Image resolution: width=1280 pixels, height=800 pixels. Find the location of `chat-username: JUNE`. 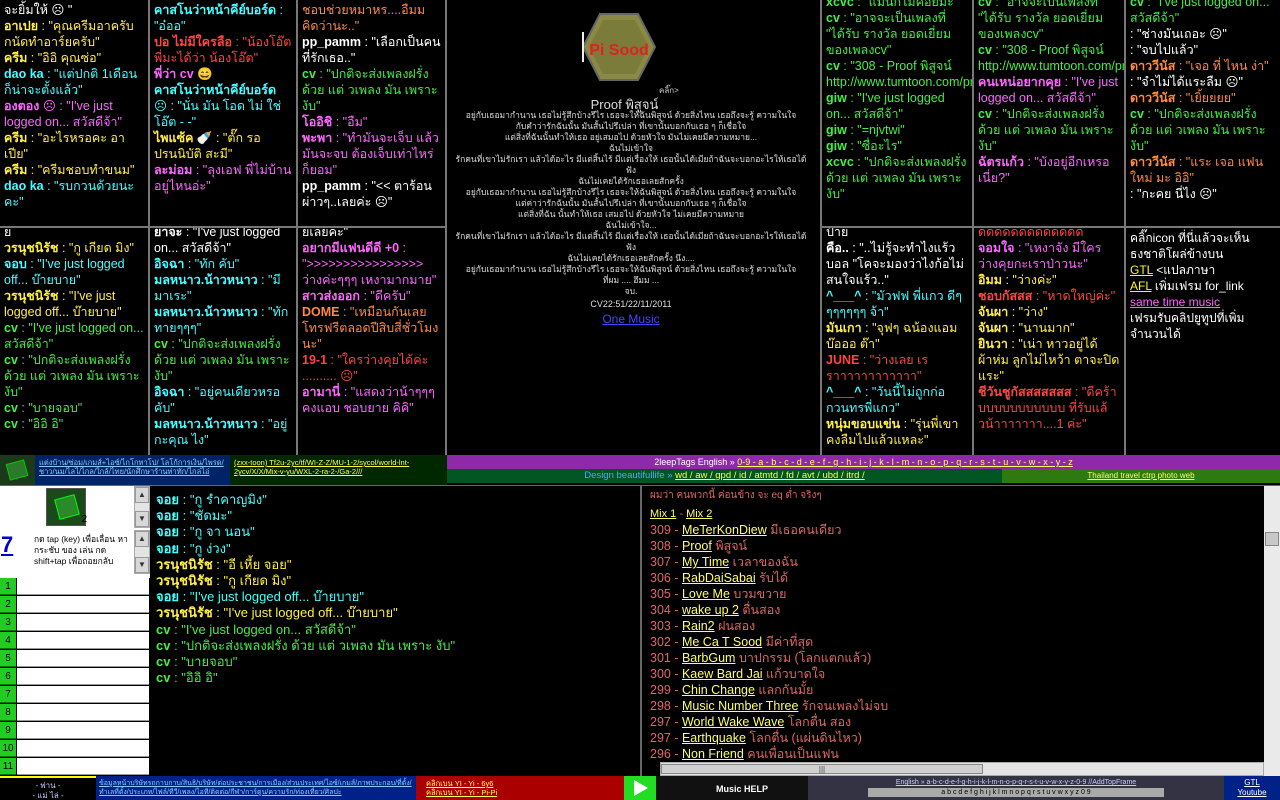

chat-username: JUNE is located at coordinates (842, 360).